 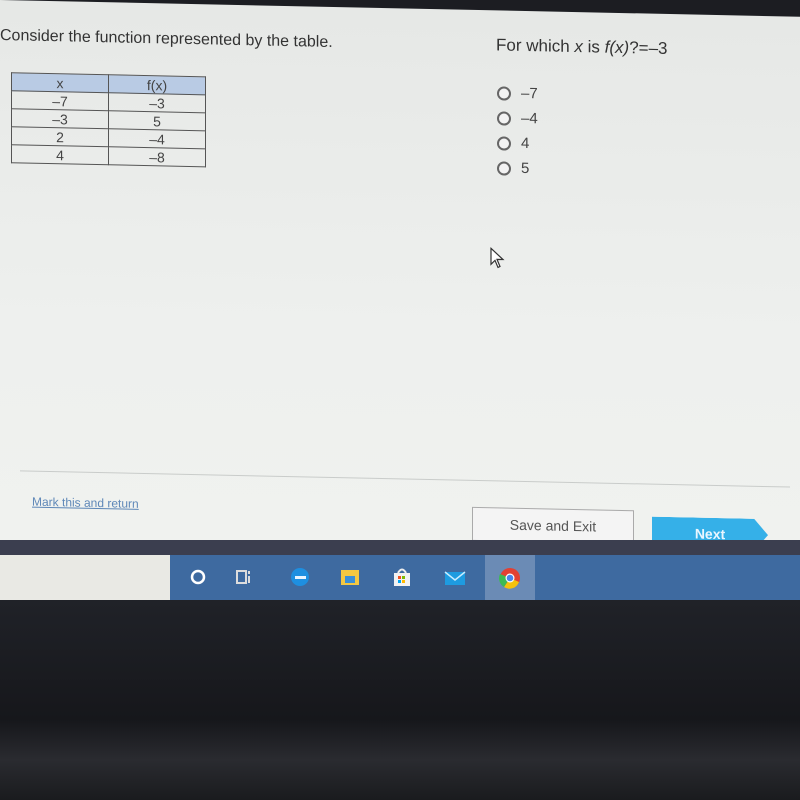 I want to click on function-table: x f(x) –7 –3 –3 5 2 –4 4 –8, so click(x=108, y=119).